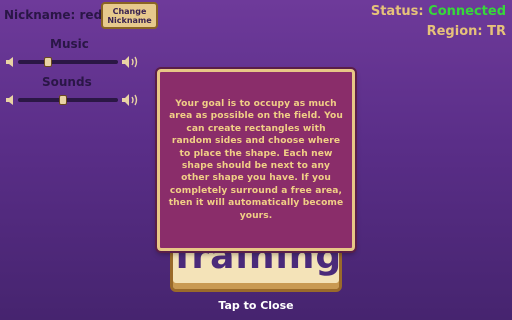 This screenshot has height=320, width=512. What do you see at coordinates (69, 44) in the screenshot?
I see `music-label: Music` at bounding box center [69, 44].